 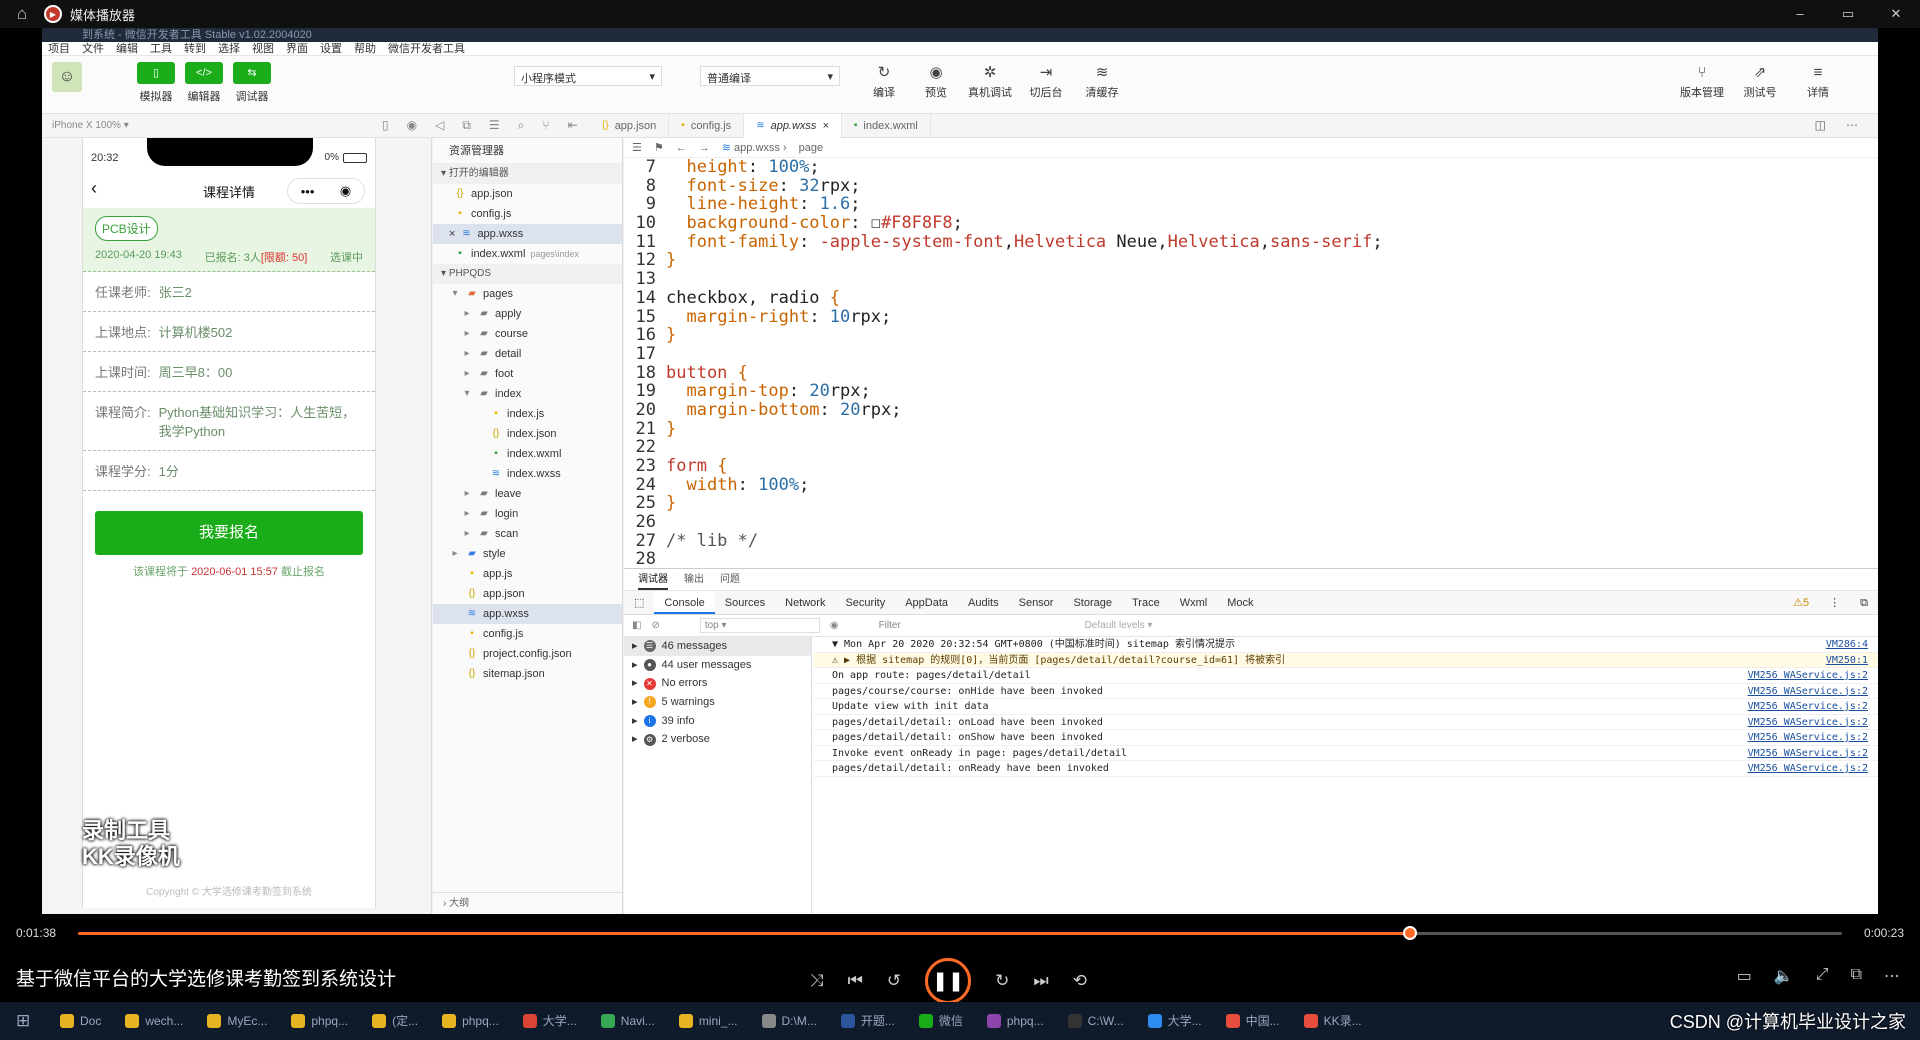 What do you see at coordinates (195, 48) in the screenshot?
I see `menu-item-4: 转到` at bounding box center [195, 48].